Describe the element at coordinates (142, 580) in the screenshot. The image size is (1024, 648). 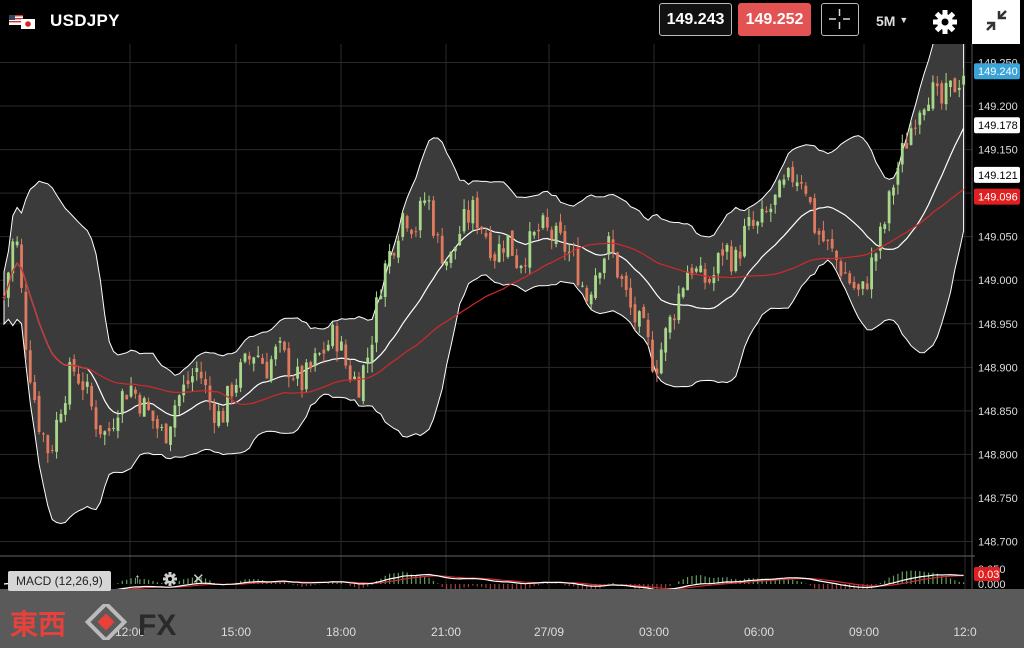
I see `arrow-up-icon: ↑` at that location.